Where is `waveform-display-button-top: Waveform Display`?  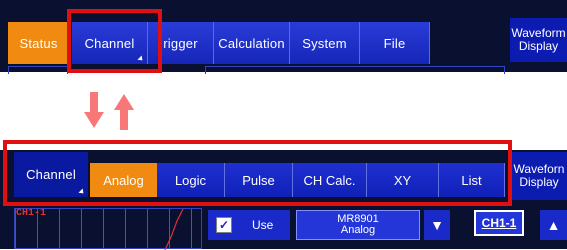 waveform-display-button-top: Waveform Display is located at coordinates (538, 40).